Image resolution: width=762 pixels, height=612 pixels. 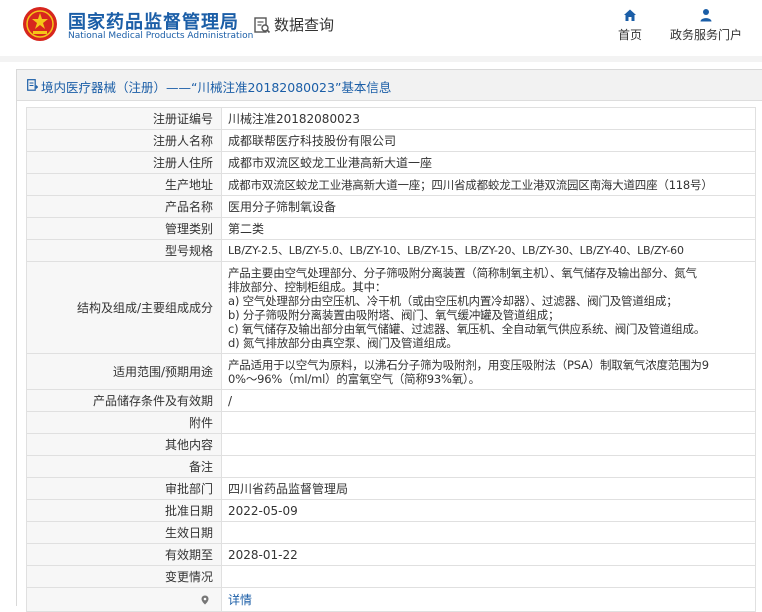 I want to click on row-value: 2028-01-22, so click(x=488, y=554).